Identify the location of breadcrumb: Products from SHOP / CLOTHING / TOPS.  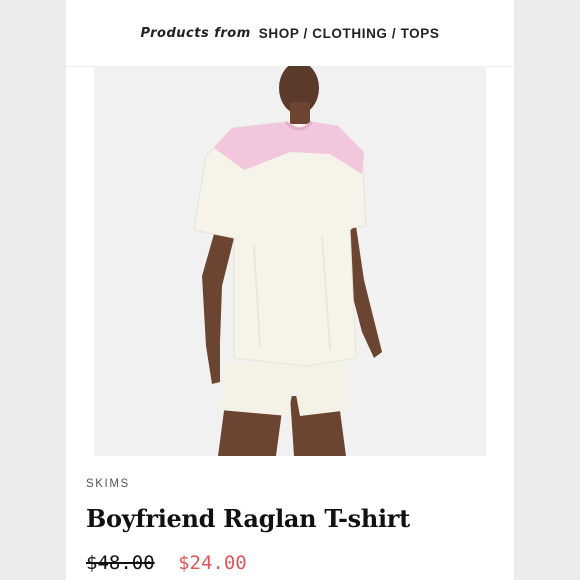
(290, 33).